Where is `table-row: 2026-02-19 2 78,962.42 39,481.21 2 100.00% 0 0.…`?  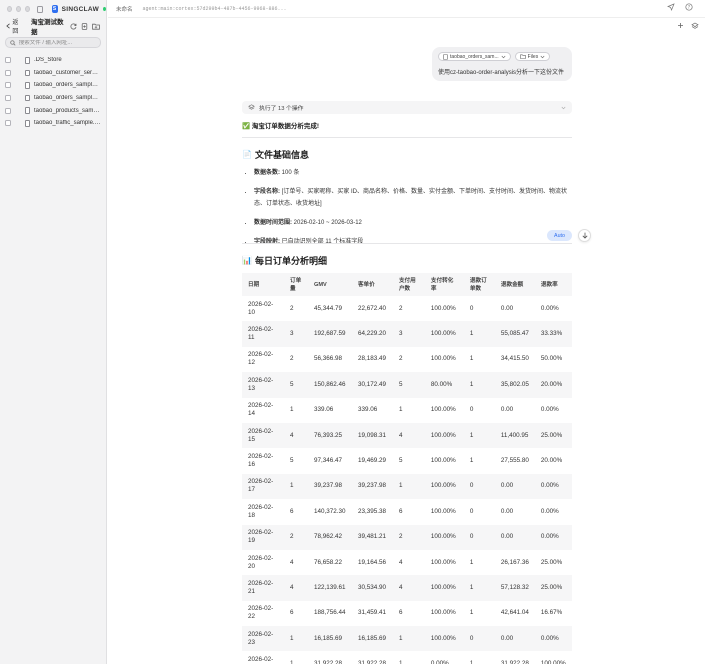
table-row: 2026-02-19 2 78,962.42 39,481.21 2 100.00% 0 0.… is located at coordinates (407, 537).